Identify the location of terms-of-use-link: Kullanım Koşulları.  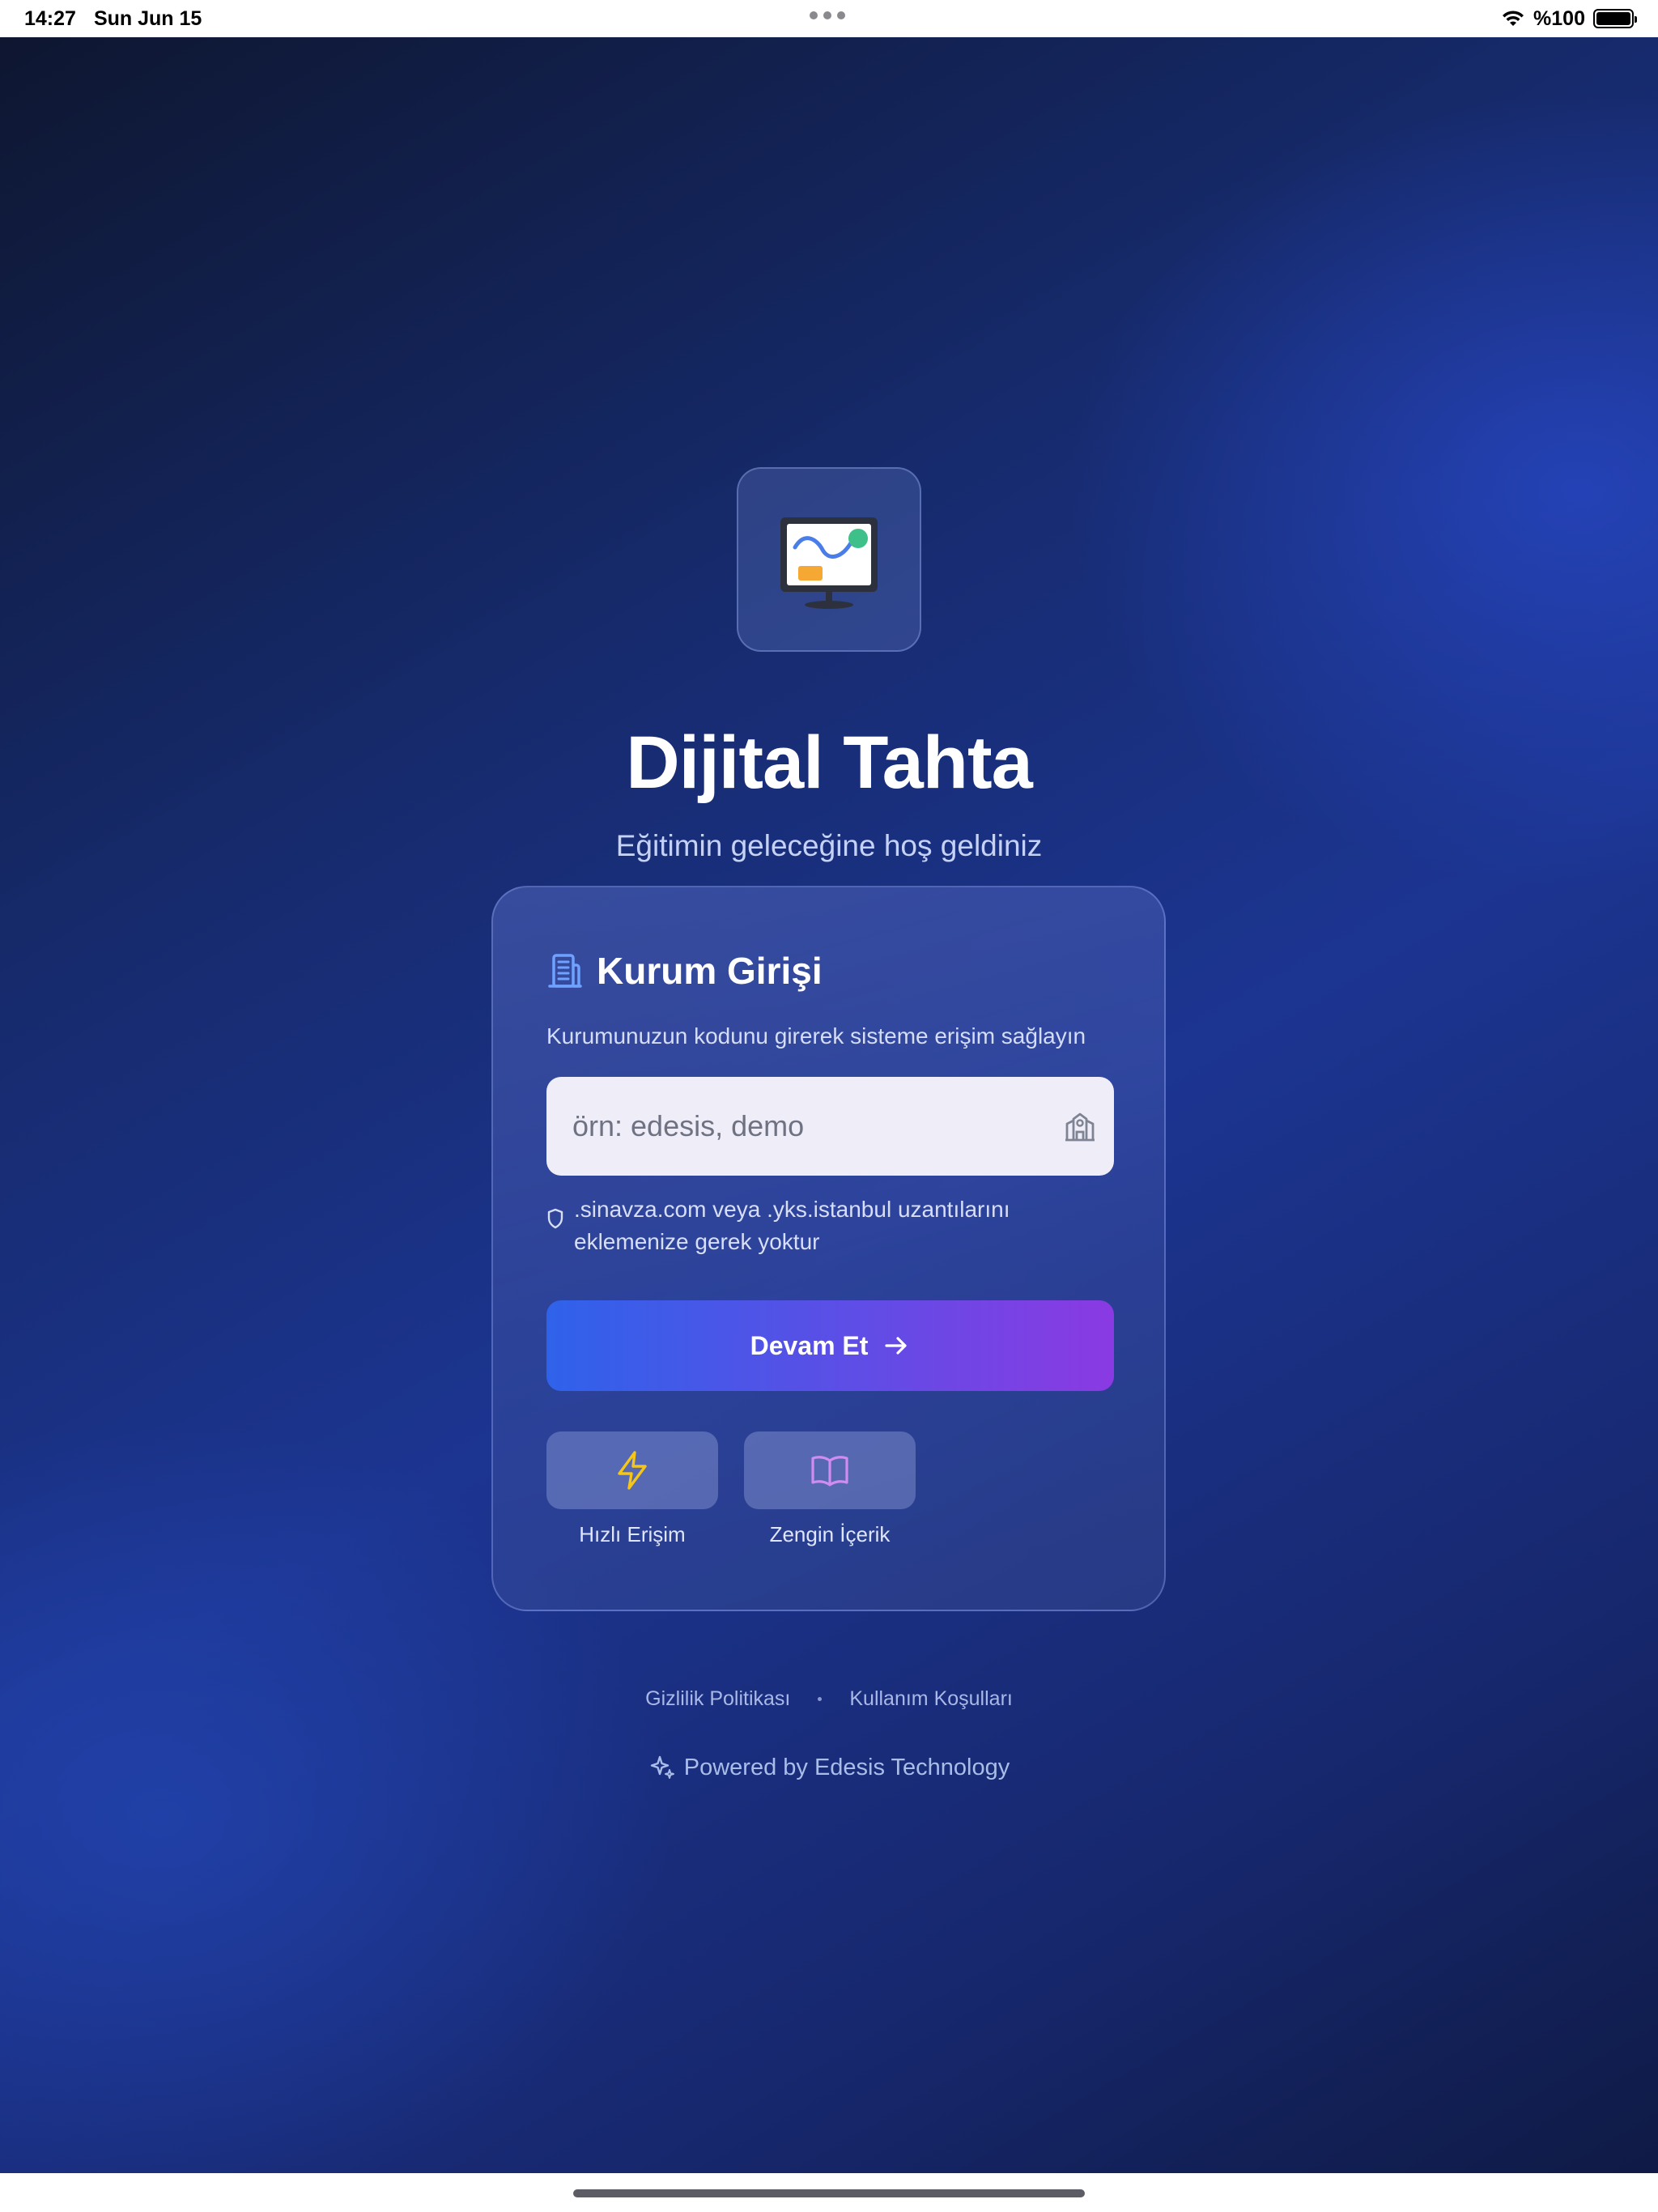
(930, 1699).